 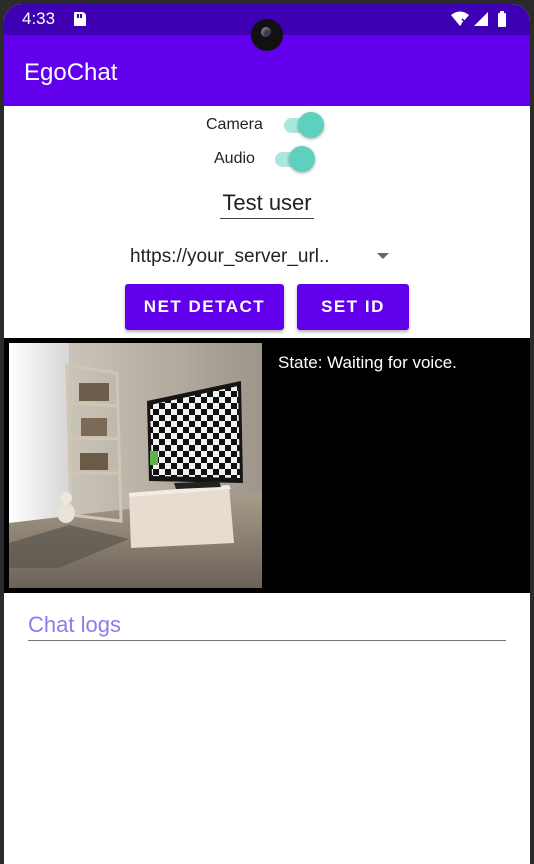 I want to click on chat-logs-hint: Chat logs, so click(x=74, y=624).